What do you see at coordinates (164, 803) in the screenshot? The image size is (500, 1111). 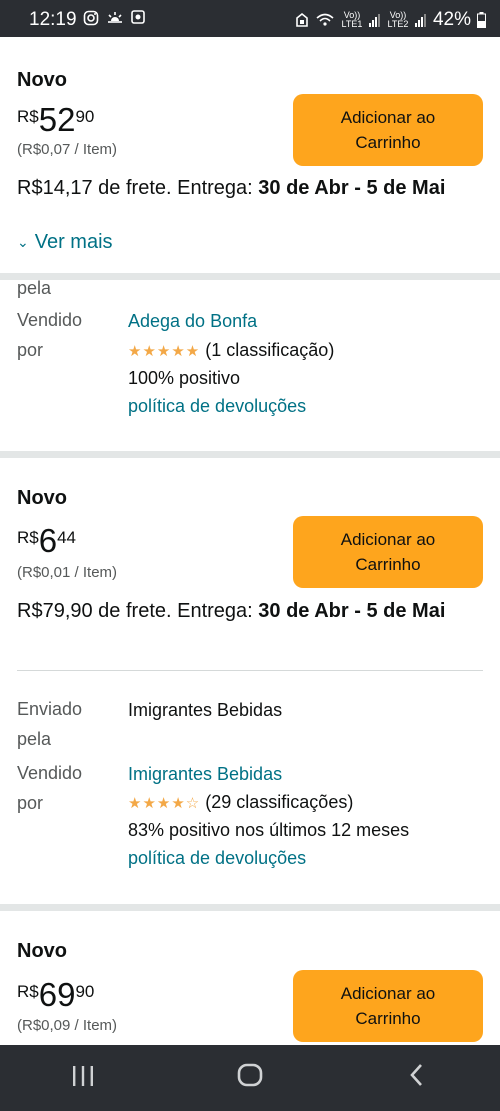 I see `rating-stars-icon: ★★★★☆` at bounding box center [164, 803].